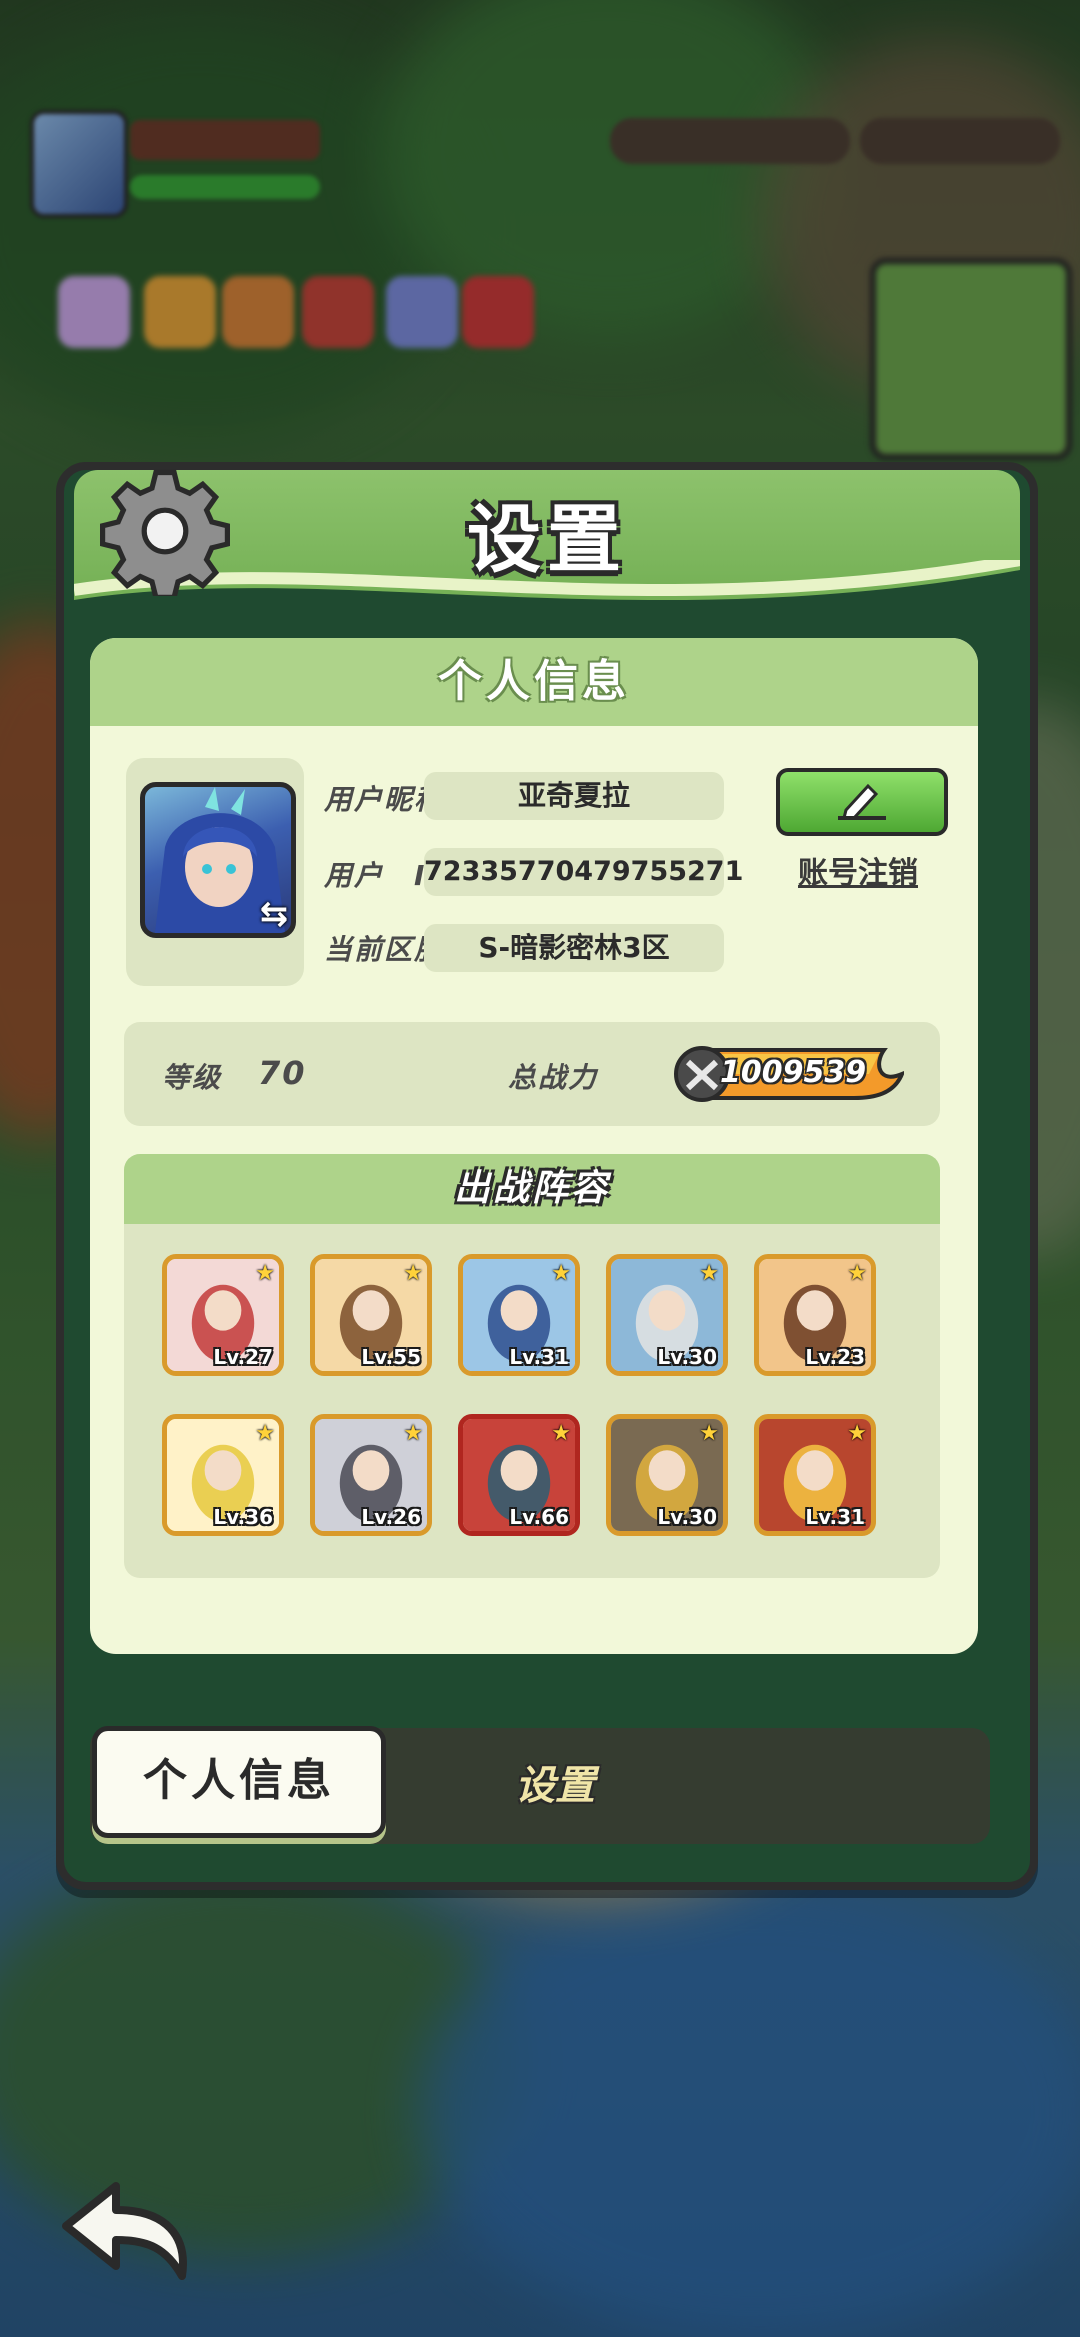  I want to click on stats-row: 等级 70 总战力 1009539, so click(532, 1074).